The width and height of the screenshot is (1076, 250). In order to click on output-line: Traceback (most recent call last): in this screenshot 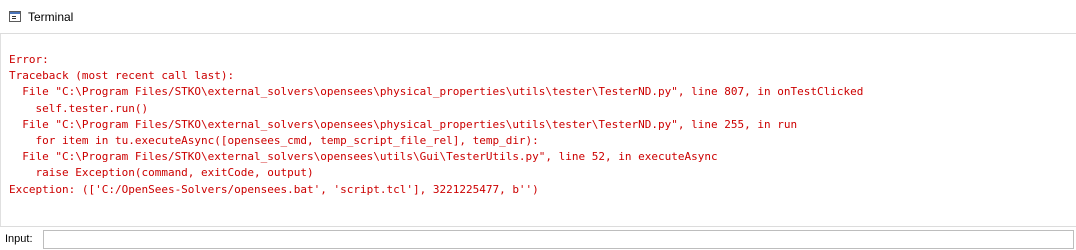, I will do `click(122, 76)`.